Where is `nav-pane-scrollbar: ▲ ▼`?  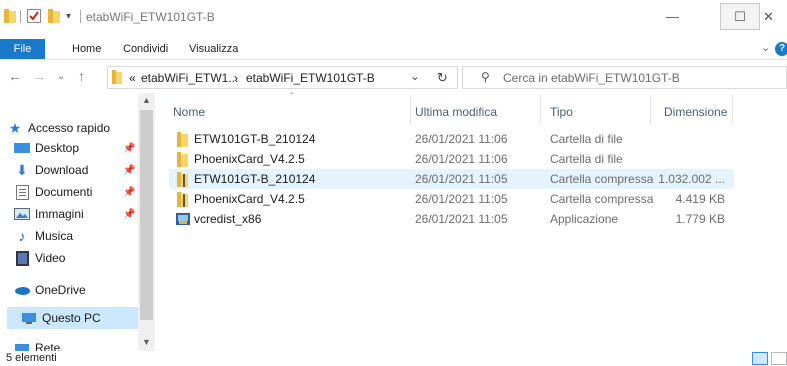 nav-pane-scrollbar: ▲ ▼ is located at coordinates (146, 222).